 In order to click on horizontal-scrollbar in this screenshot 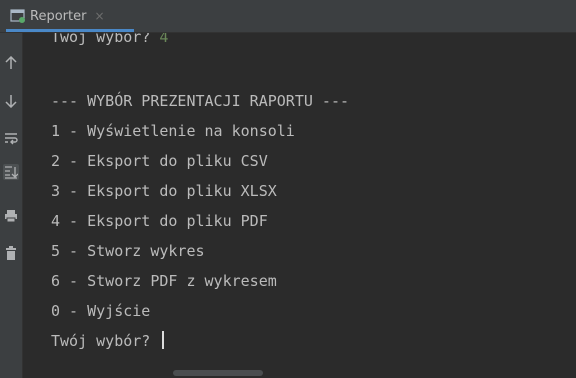, I will do `click(299, 372)`.